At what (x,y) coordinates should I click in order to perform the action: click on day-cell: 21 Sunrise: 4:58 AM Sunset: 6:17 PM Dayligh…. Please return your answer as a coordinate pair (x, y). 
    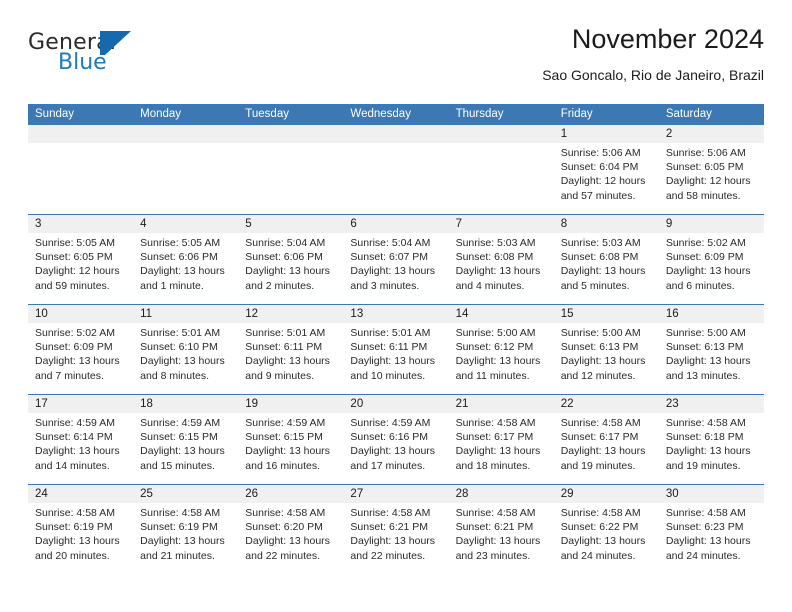
    Looking at the image, I should click on (501, 439).